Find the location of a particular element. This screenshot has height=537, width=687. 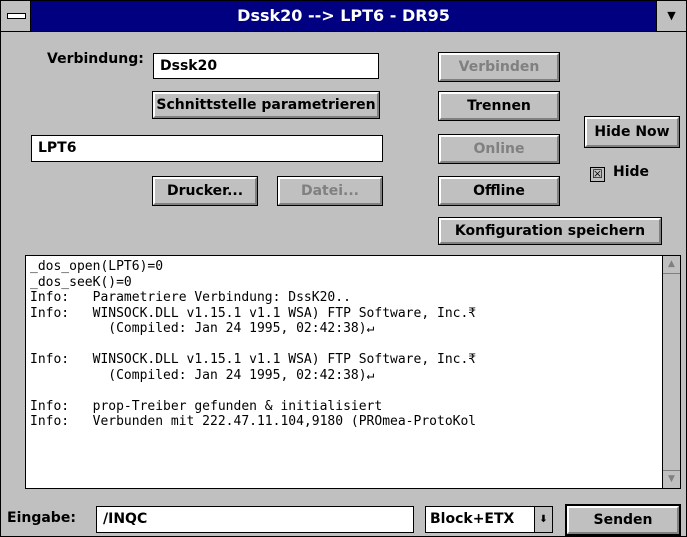

log-line: Info: Parametriere Verbindung: DssK20.. is located at coordinates (190, 297).